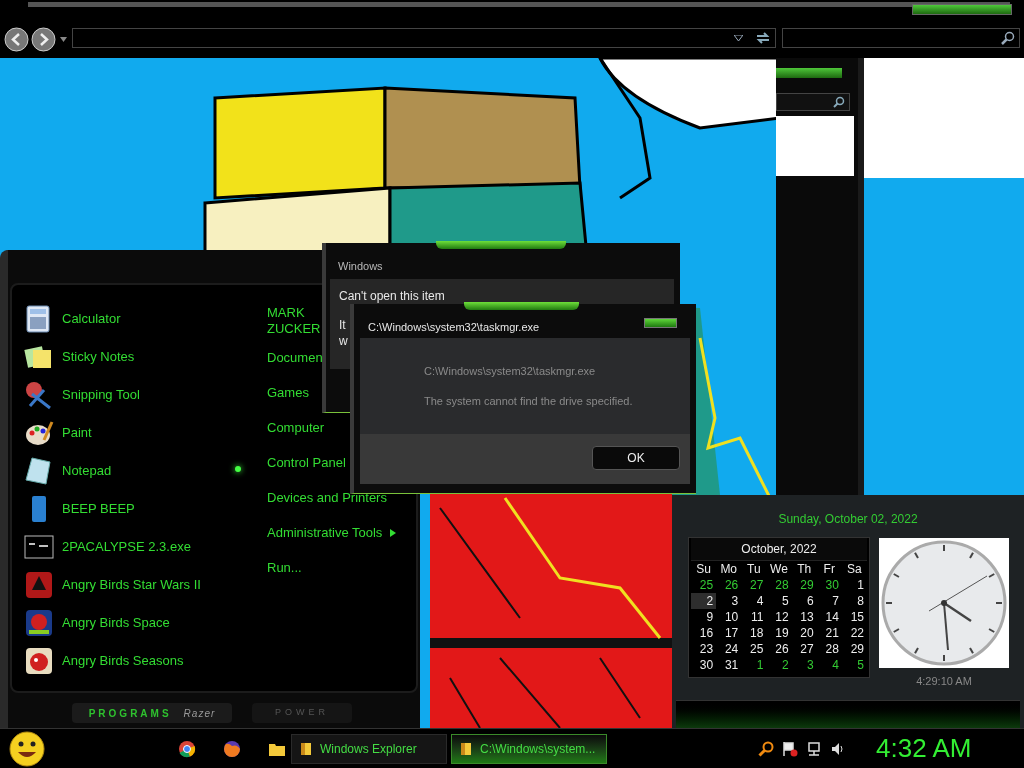 The image size is (1024, 768). Describe the element at coordinates (854, 617) in the screenshot. I see `calendar-day: 15` at that location.